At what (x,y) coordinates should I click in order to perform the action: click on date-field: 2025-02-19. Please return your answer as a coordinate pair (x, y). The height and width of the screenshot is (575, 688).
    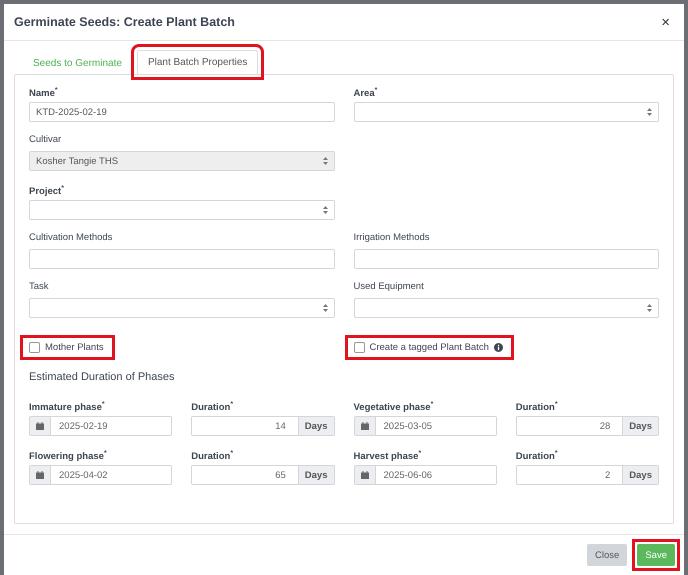
    Looking at the image, I should click on (100, 426).